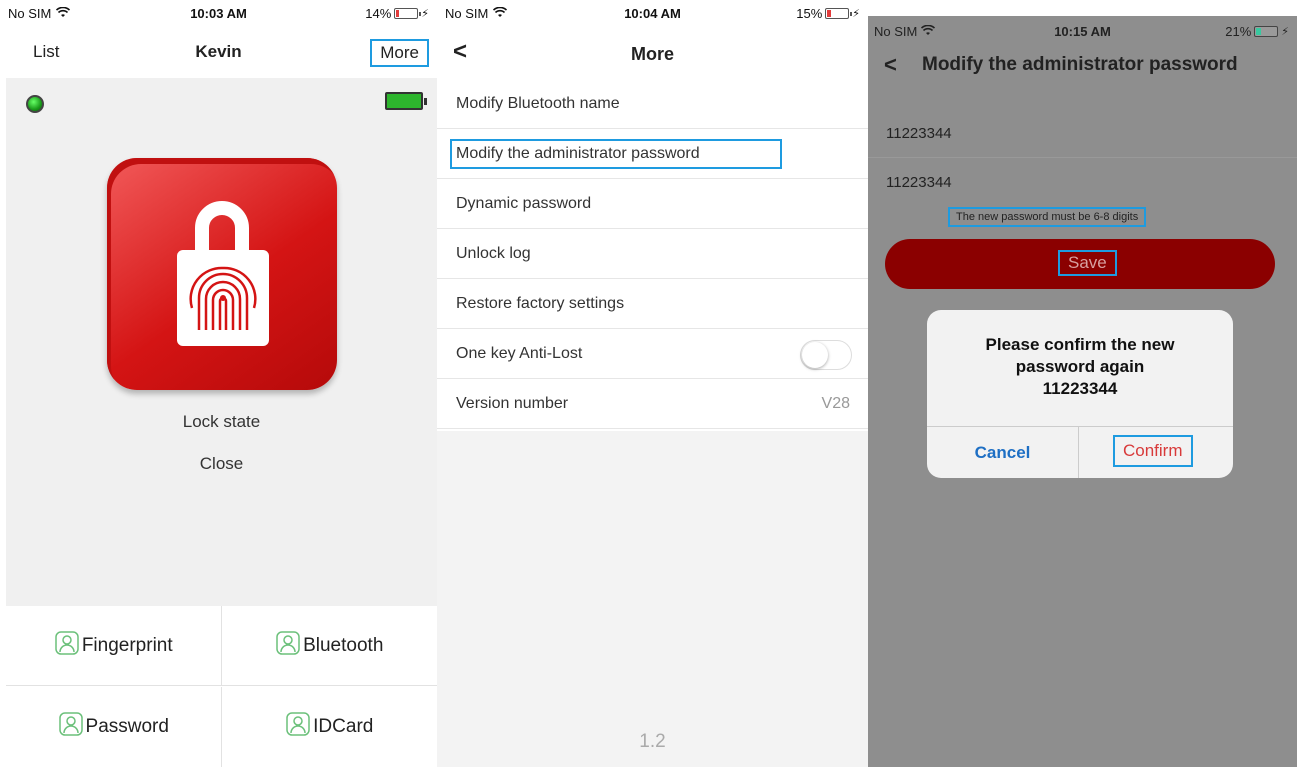 Image resolution: width=1297 pixels, height=767 pixels. Describe the element at coordinates (218, 13) in the screenshot. I see `status-bar: No SIM 10:03 AM 14% ⚡` at that location.